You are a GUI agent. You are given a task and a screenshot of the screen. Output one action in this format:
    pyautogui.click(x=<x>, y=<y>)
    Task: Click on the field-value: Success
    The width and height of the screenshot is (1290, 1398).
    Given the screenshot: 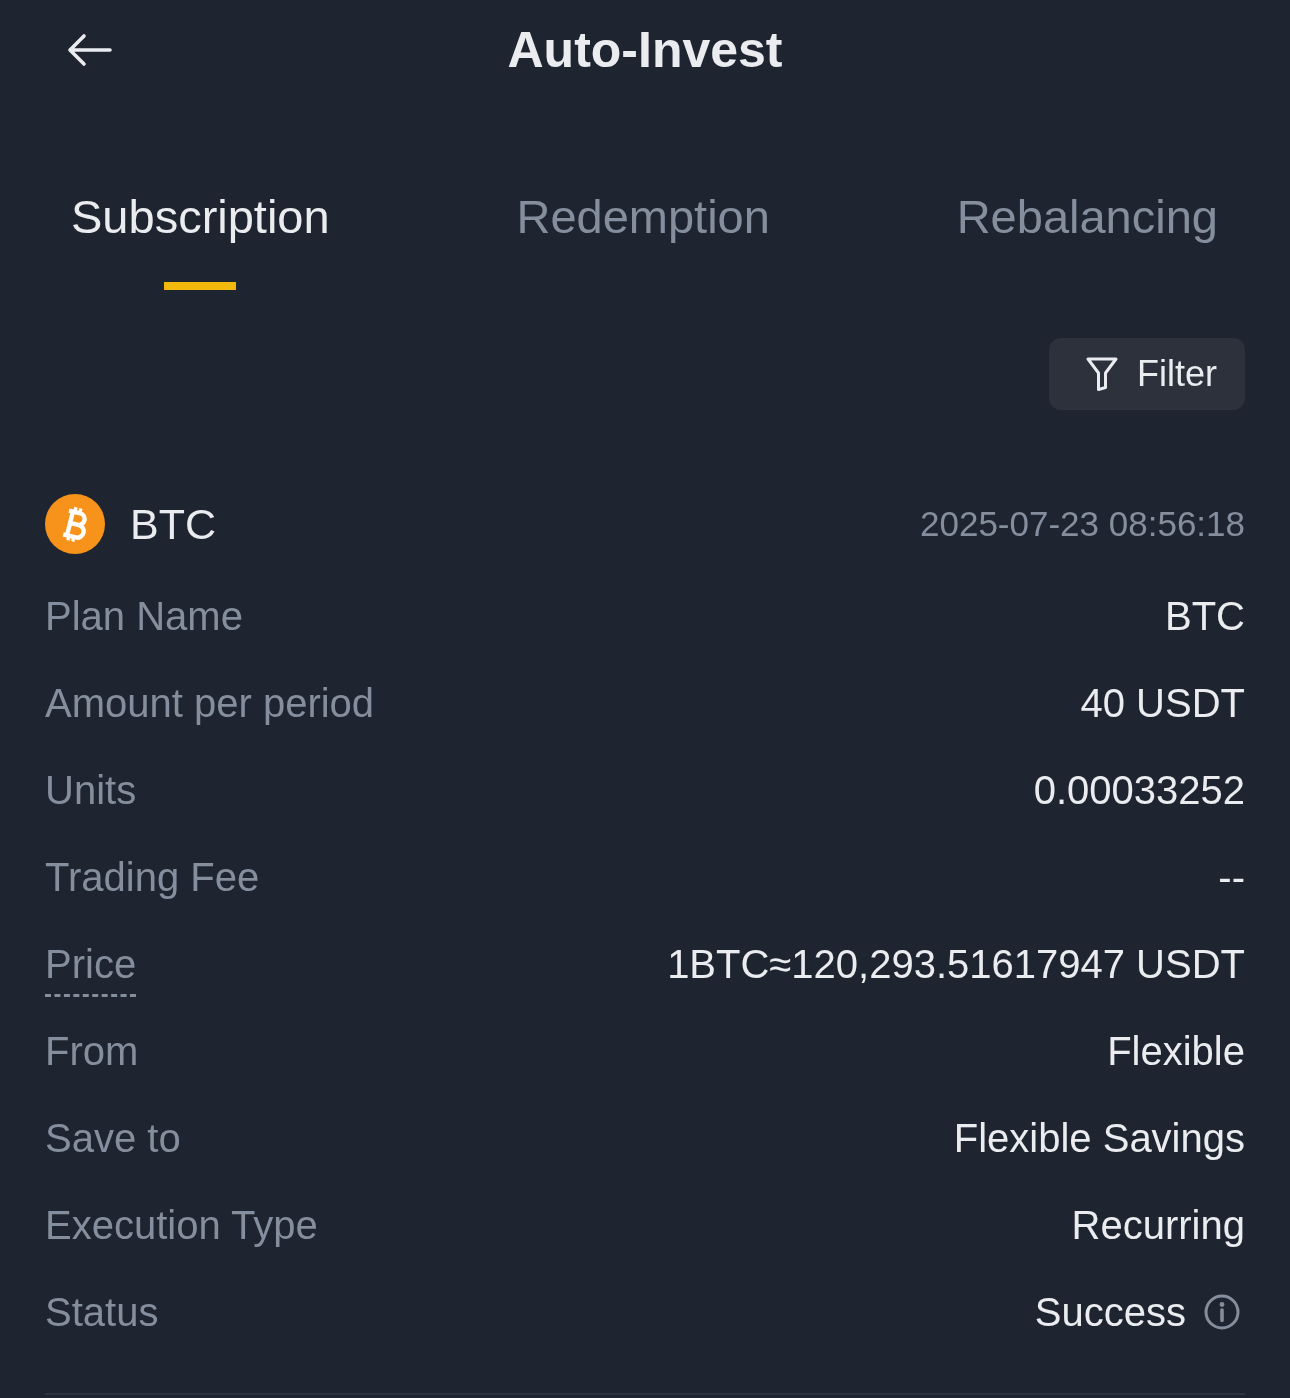 What is the action you would take?
    pyautogui.click(x=1110, y=1312)
    